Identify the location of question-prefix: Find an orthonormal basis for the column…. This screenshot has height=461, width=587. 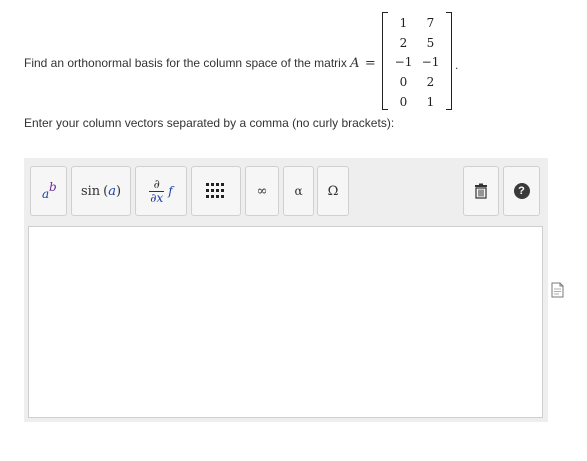
(185, 63).